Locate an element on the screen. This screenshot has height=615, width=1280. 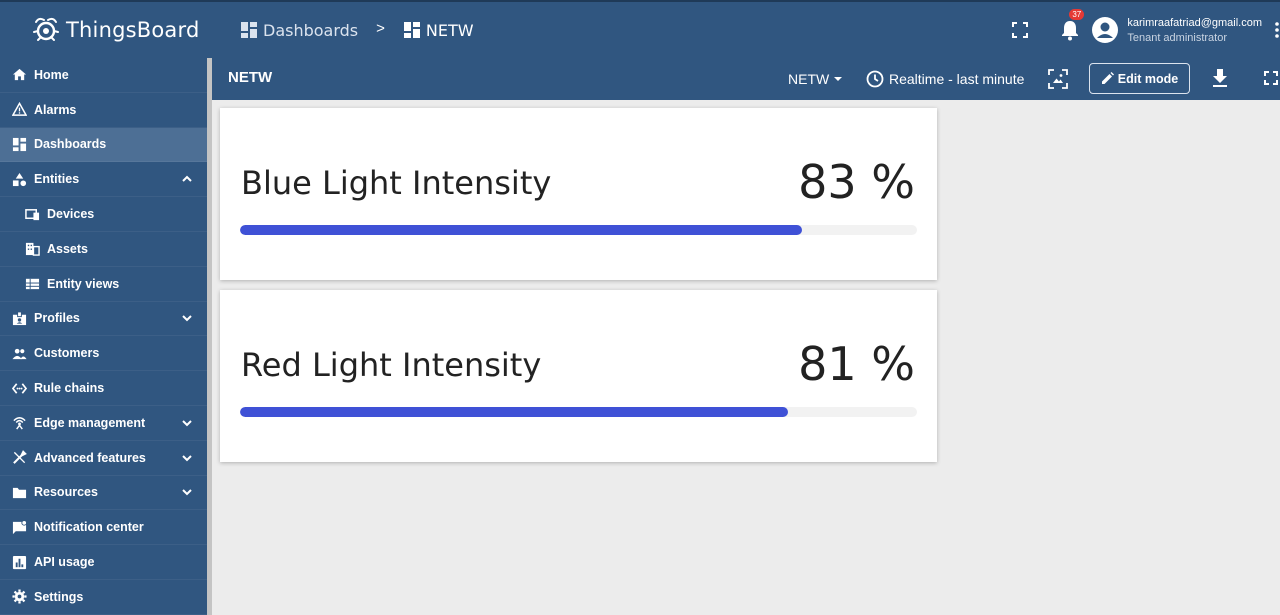
sidebar-item-label: Entity views is located at coordinates (83, 283).